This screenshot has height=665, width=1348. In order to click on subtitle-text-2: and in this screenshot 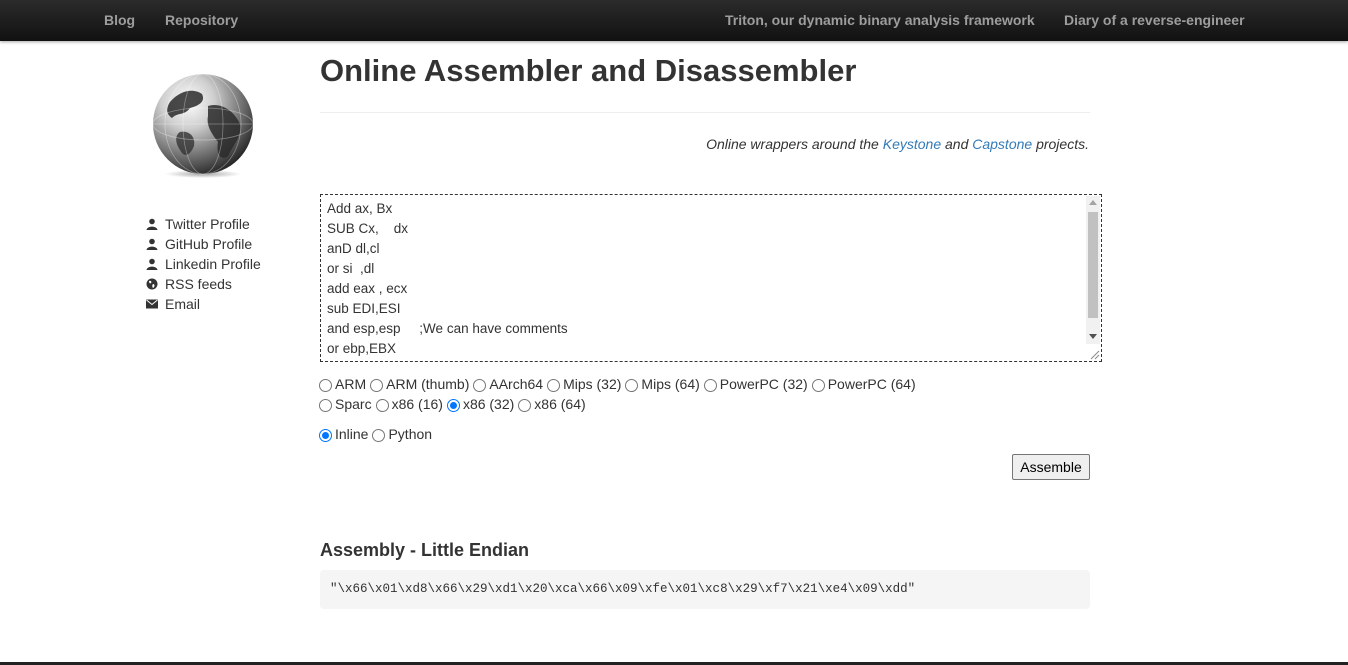, I will do `click(957, 144)`.